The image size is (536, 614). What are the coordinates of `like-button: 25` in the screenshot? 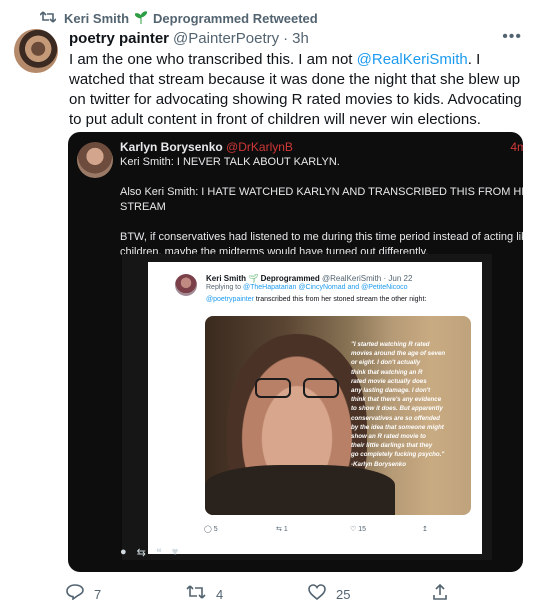 It's located at (329, 594).